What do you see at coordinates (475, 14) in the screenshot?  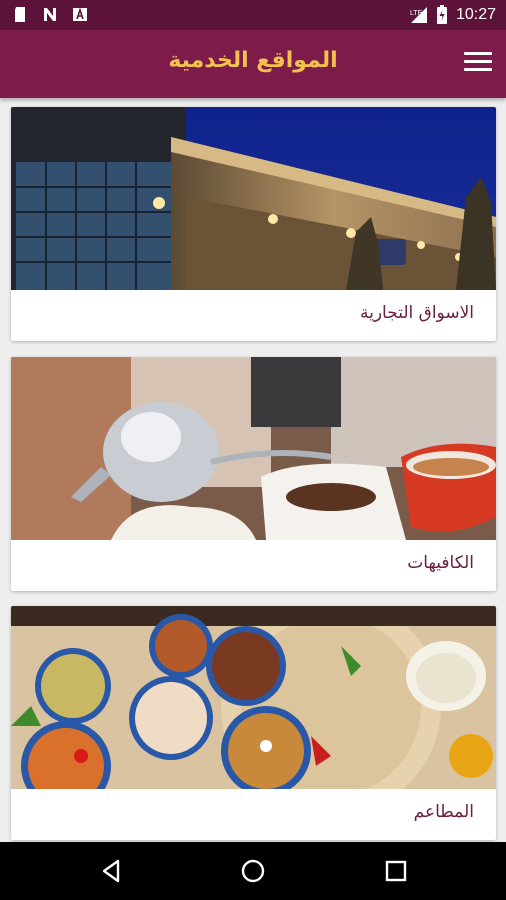 I see `clock: 10:27` at bounding box center [475, 14].